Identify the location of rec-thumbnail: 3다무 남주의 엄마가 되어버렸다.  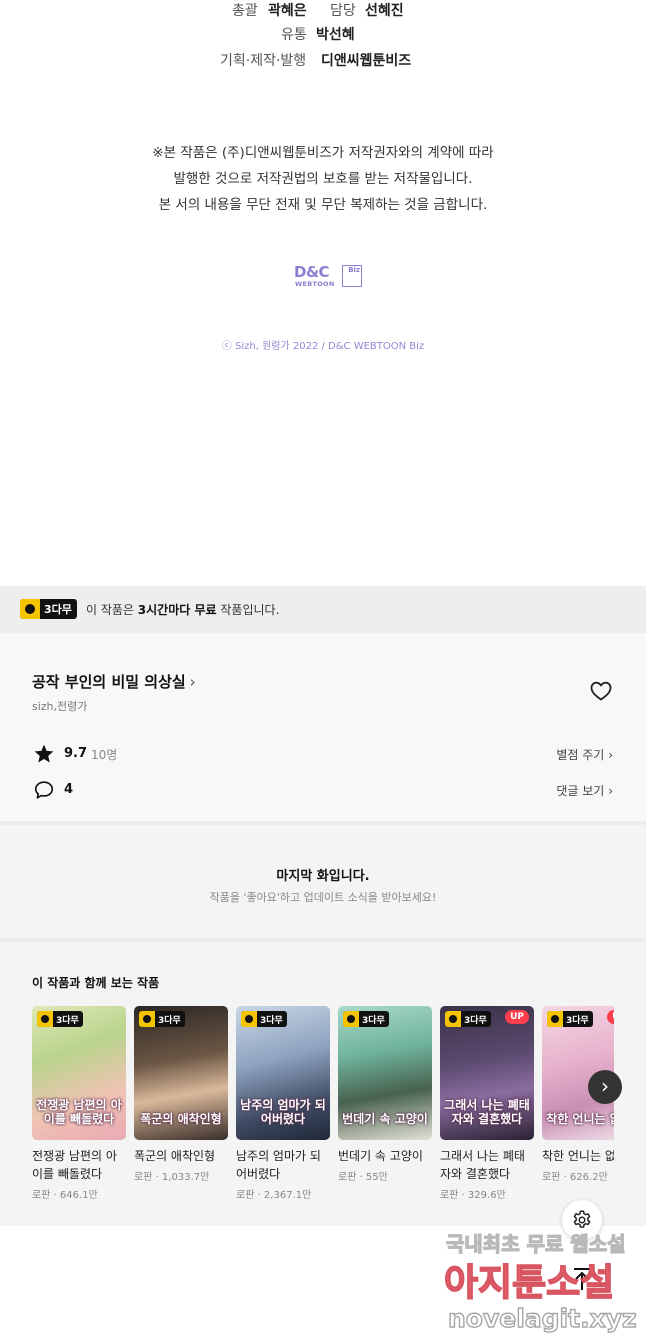
(283, 1073).